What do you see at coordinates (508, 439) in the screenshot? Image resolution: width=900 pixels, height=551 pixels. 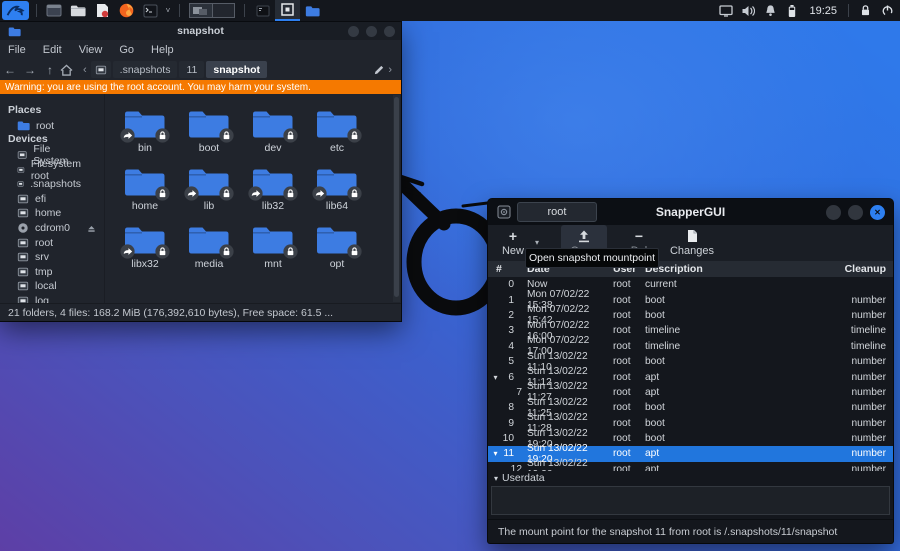 I see `snapshot-number: 10` at bounding box center [508, 439].